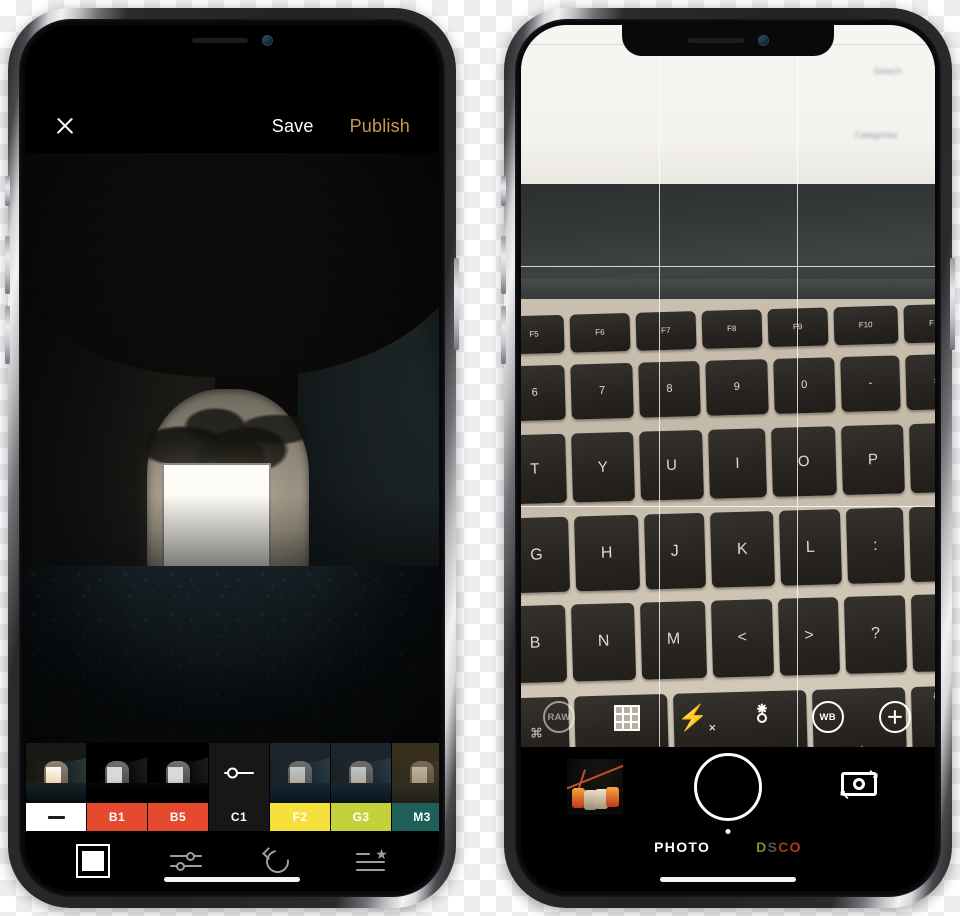 The height and width of the screenshot is (916, 960). I want to click on last-photo-thumbnail, so click(595, 787).